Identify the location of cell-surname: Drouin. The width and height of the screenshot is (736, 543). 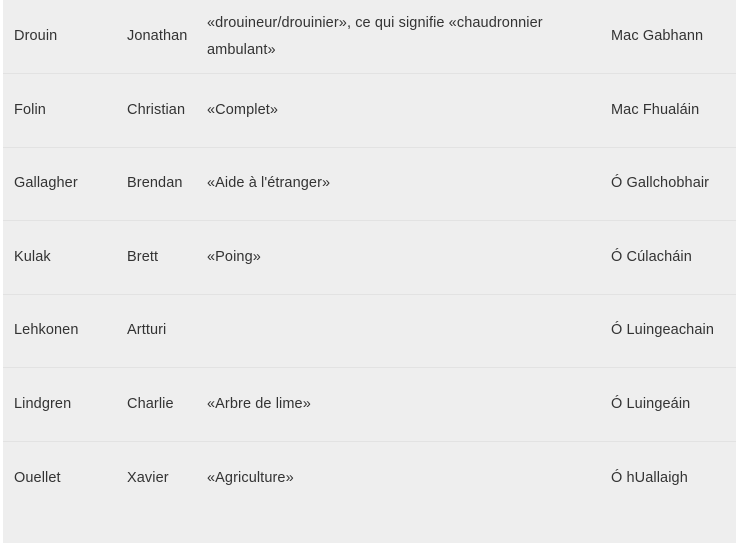
(65, 37).